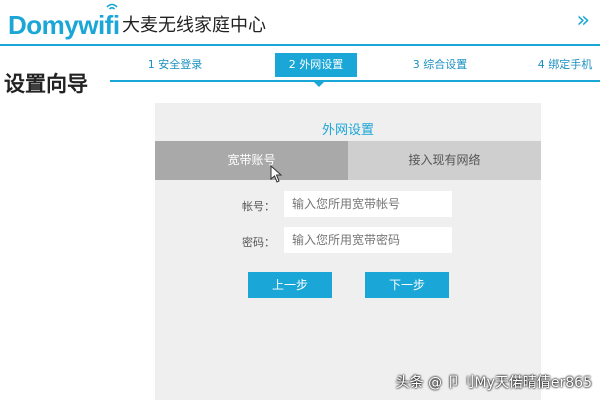 This screenshot has height=400, width=600. Describe the element at coordinates (276, 174) in the screenshot. I see `mouse-cursor-icon` at that location.